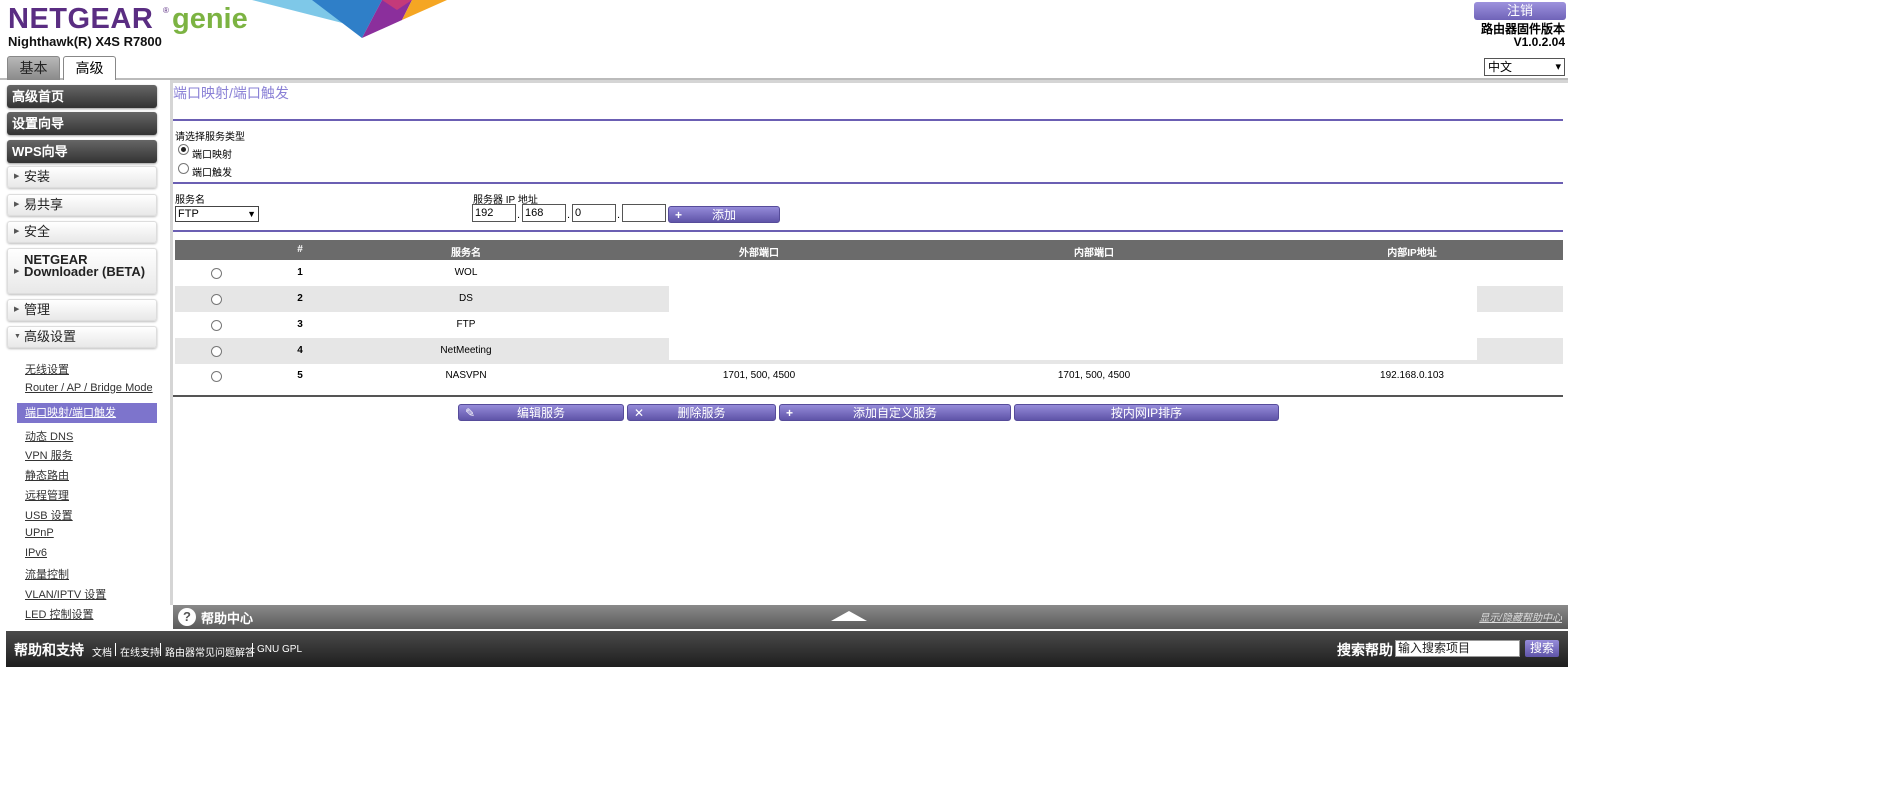  Describe the element at coordinates (759, 375) in the screenshot. I see `row-external-port: 1701, 500, 4500` at that location.